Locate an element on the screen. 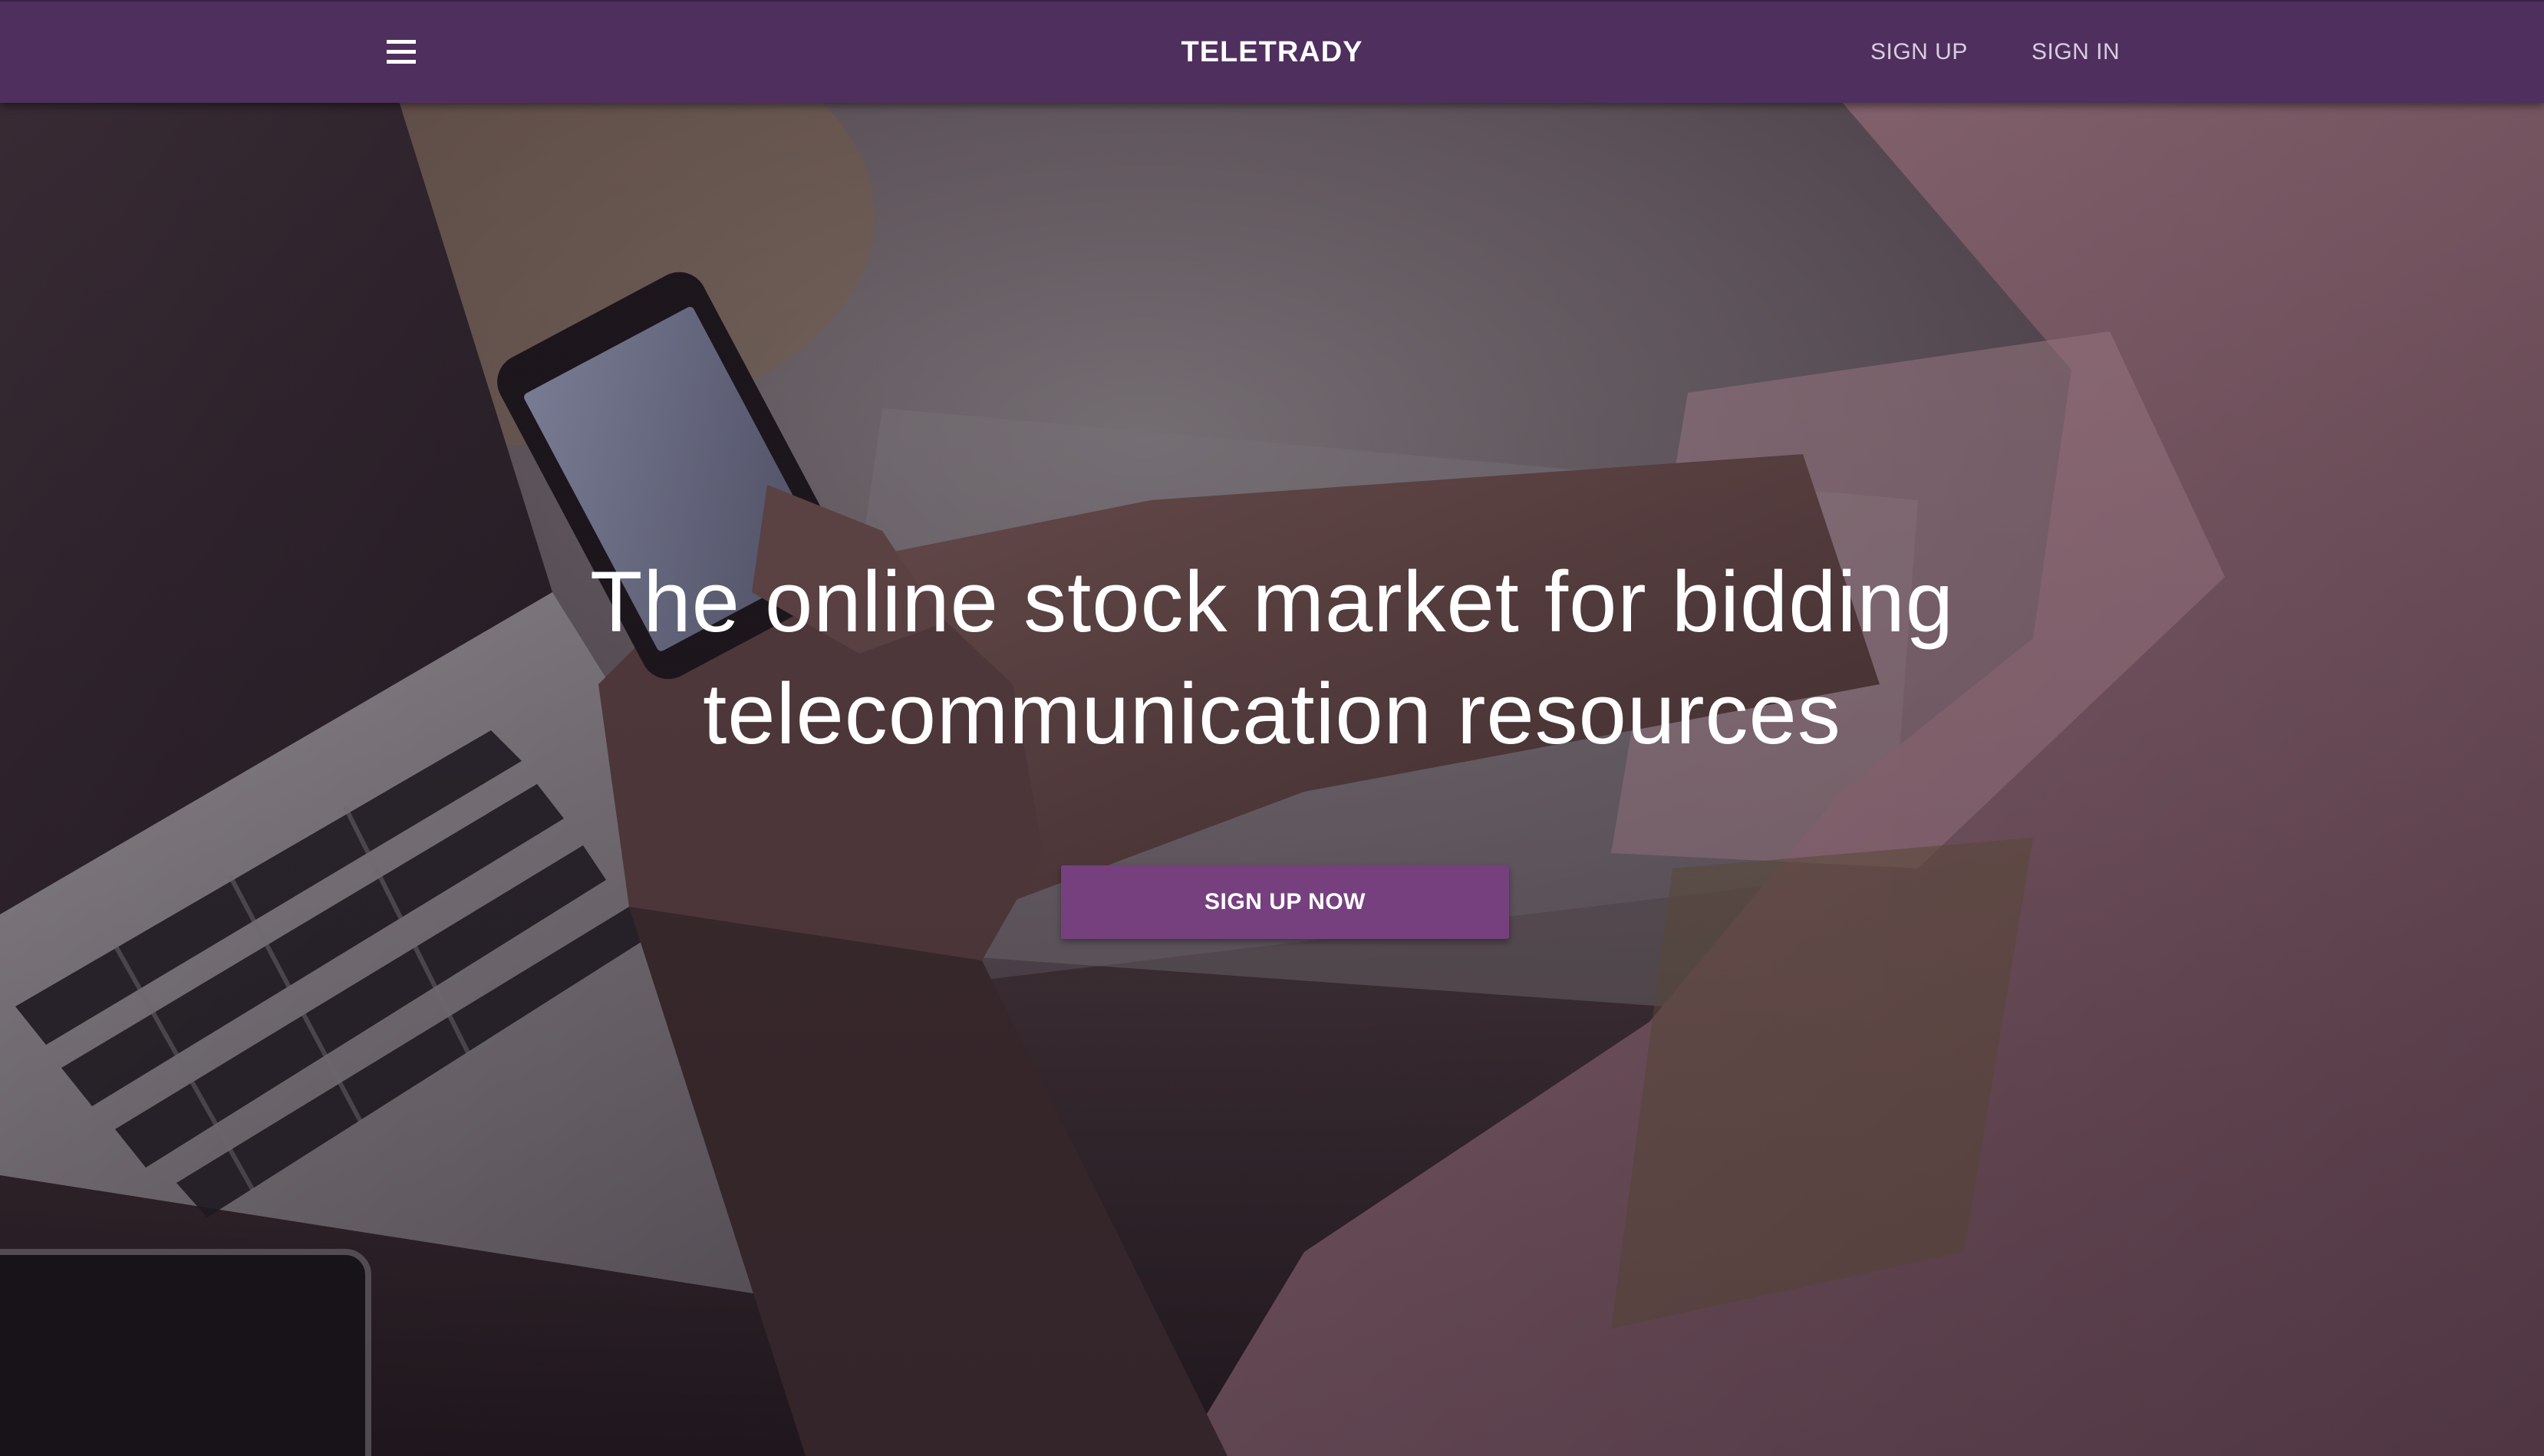 The image size is (2544, 1456). hero-headline-line-1: The online stock market for bidding is located at coordinates (1272, 602).